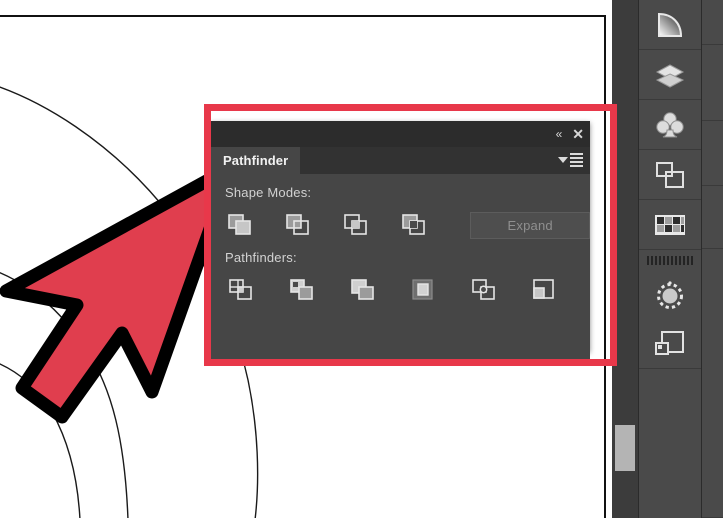 This screenshot has height=518, width=723. I want to click on dock-group-layers, so click(670, 75).